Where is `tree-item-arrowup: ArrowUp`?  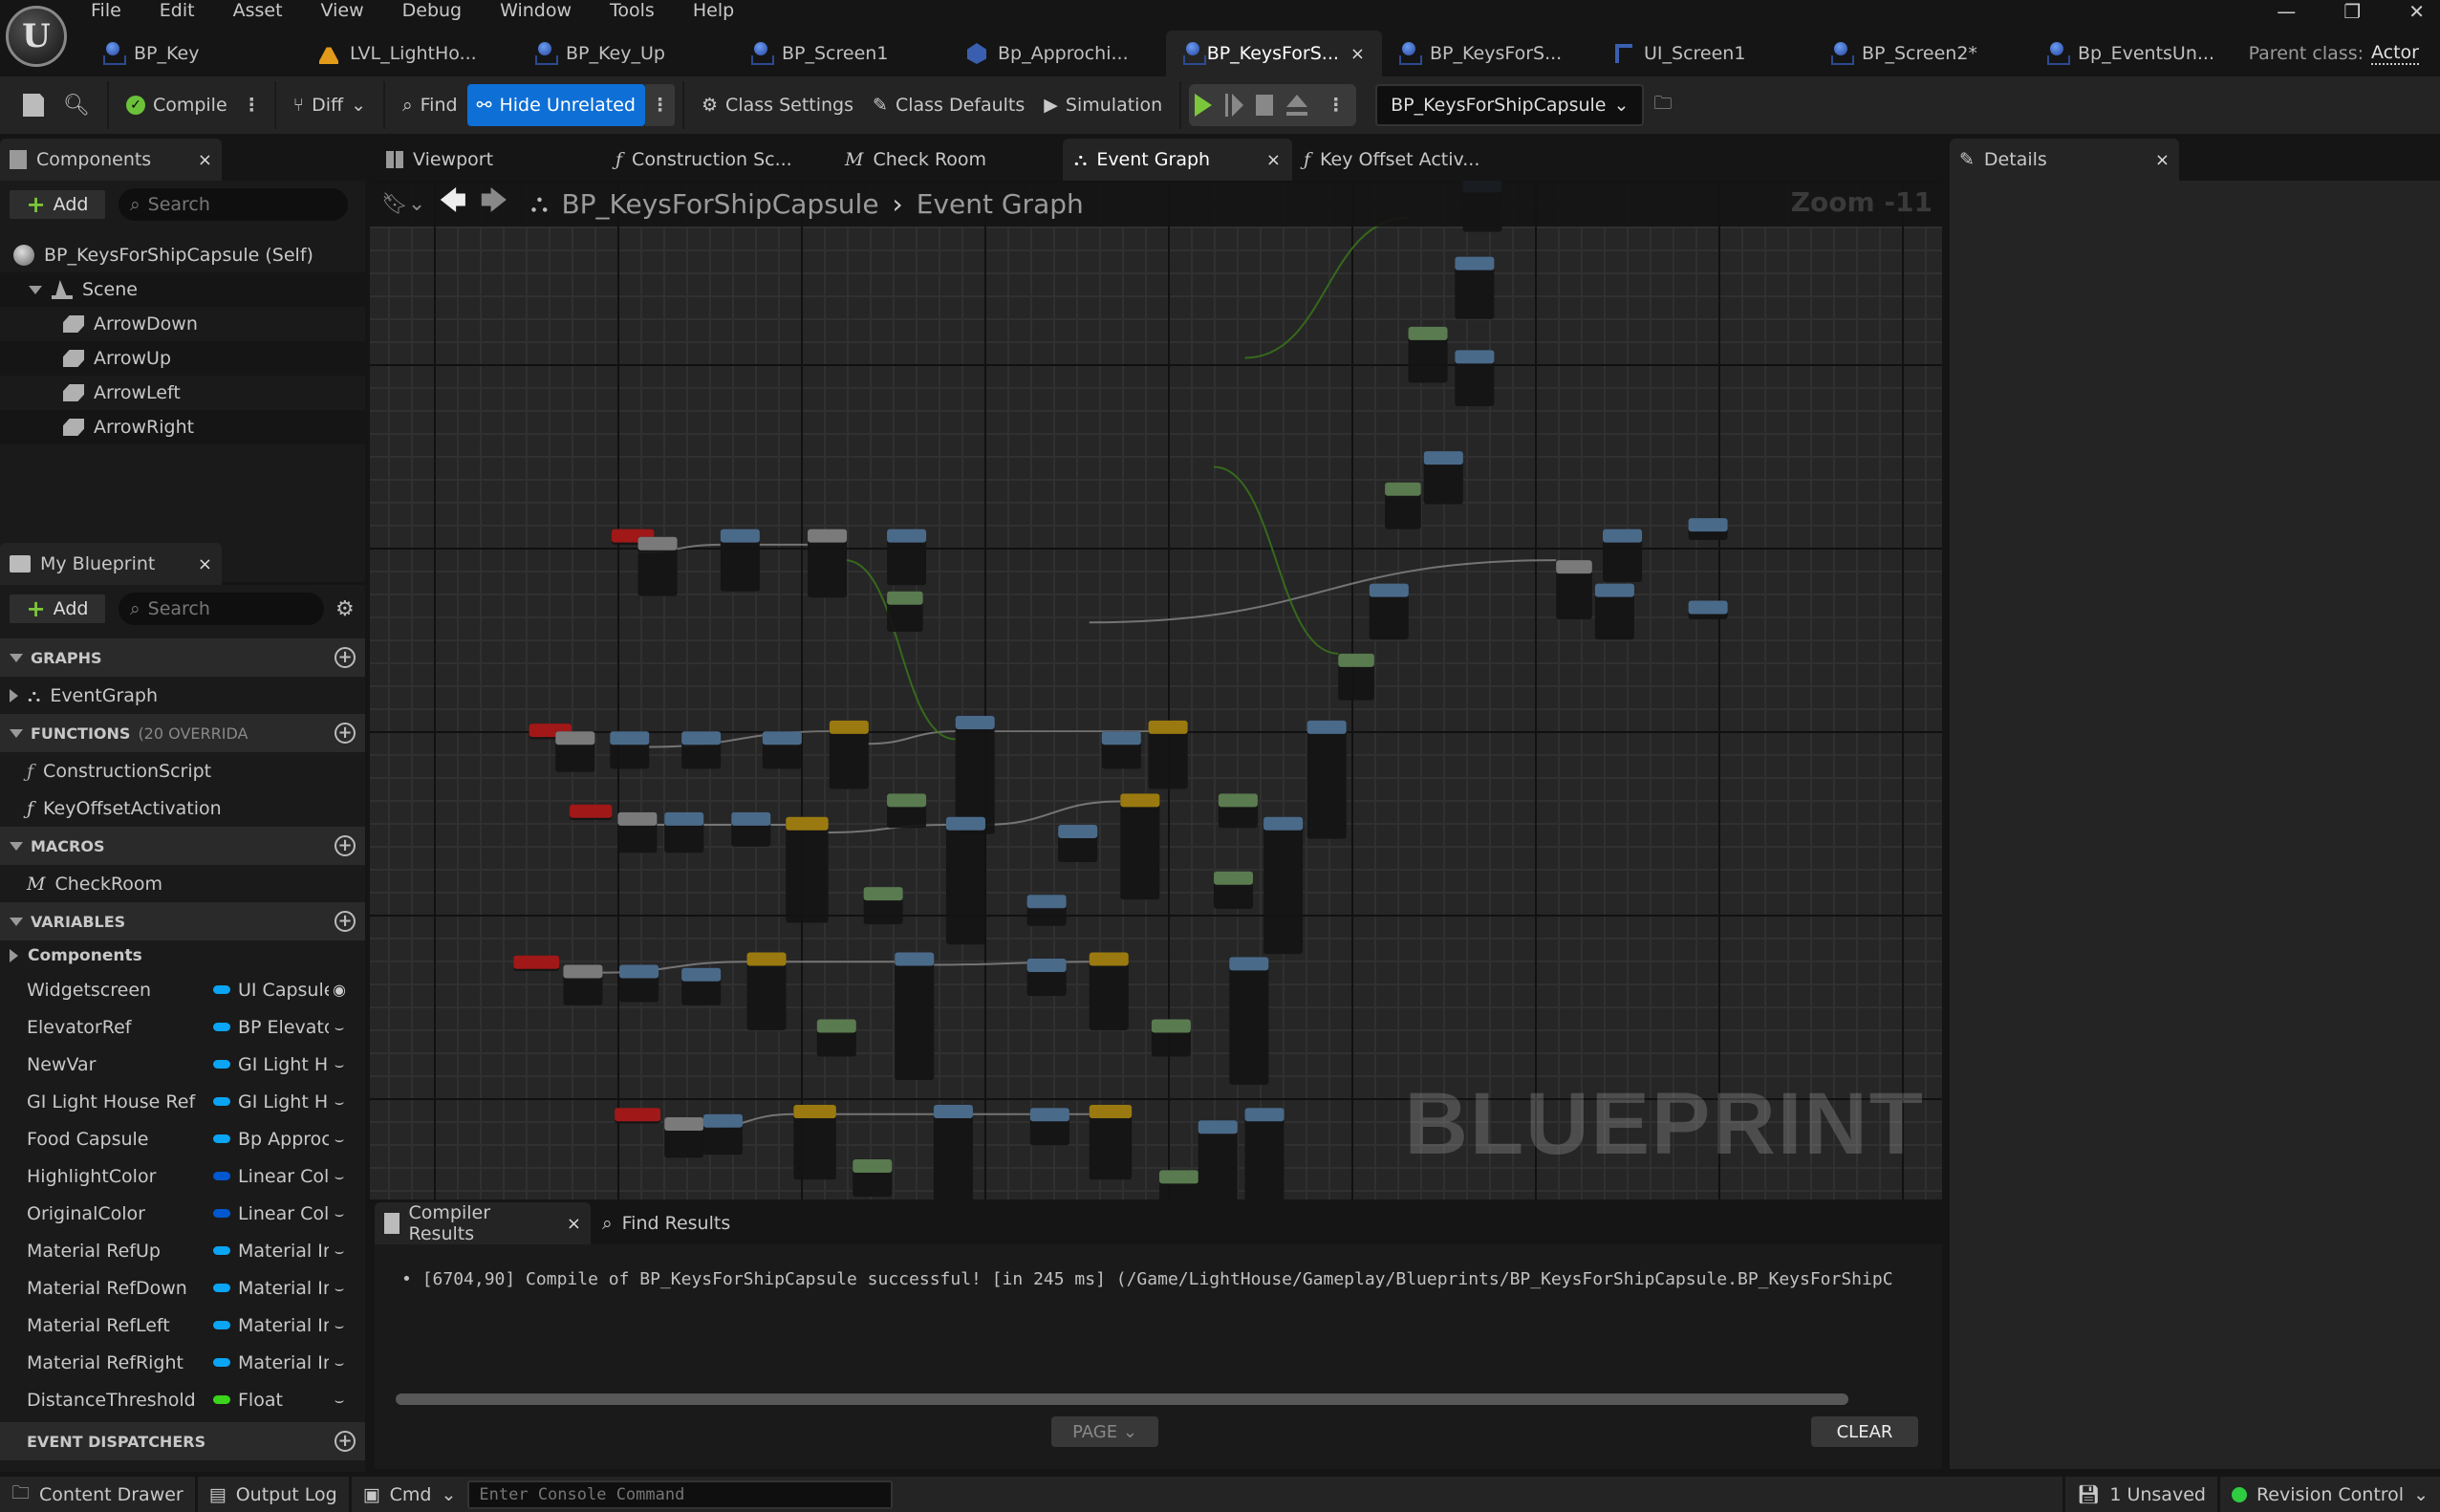
tree-item-arrowup: ArrowUp is located at coordinates (183, 358).